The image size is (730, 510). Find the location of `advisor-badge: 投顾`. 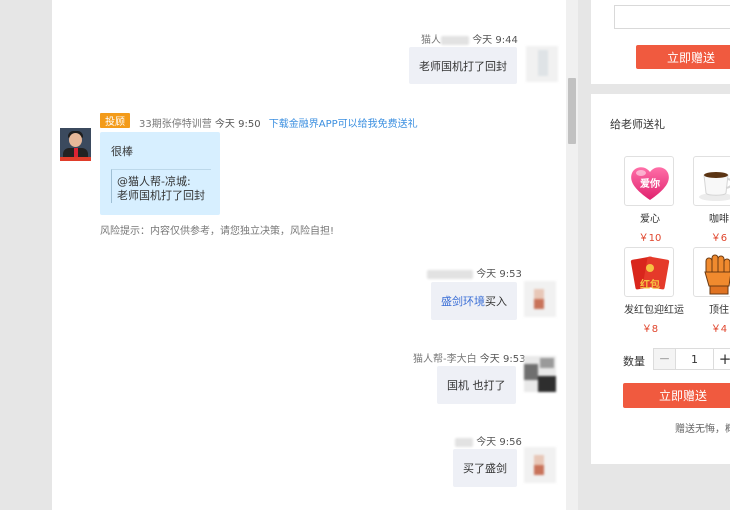

advisor-badge: 投顾 is located at coordinates (115, 120).